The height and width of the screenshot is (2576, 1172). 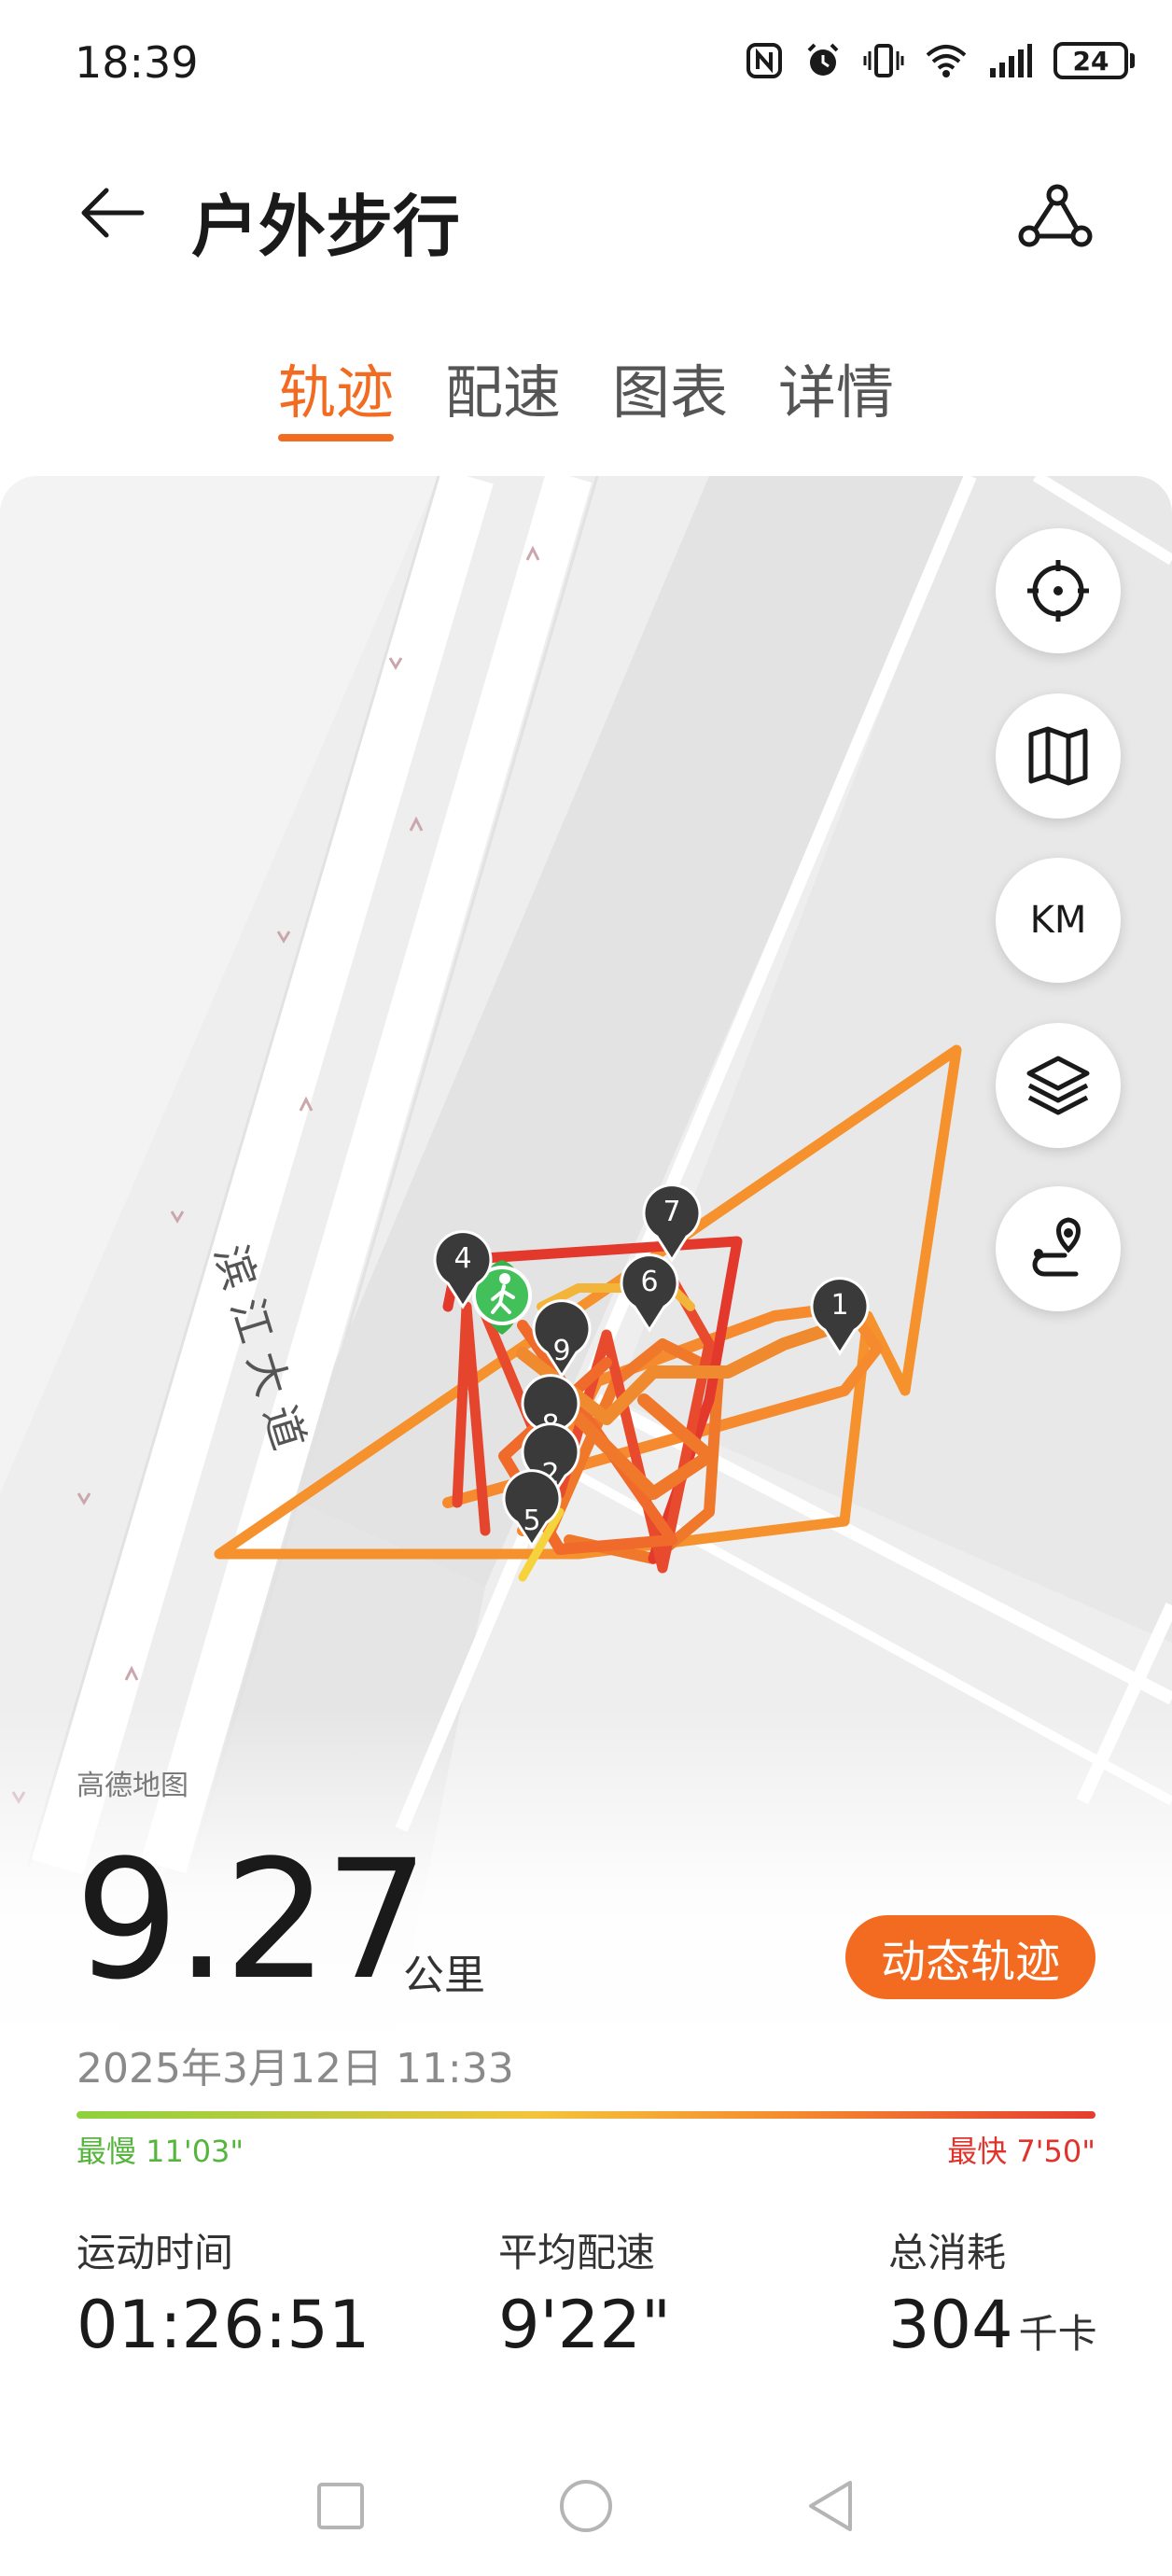 I want to click on tab-bar: 轨迹 配速 图表 详情, so click(x=586, y=396).